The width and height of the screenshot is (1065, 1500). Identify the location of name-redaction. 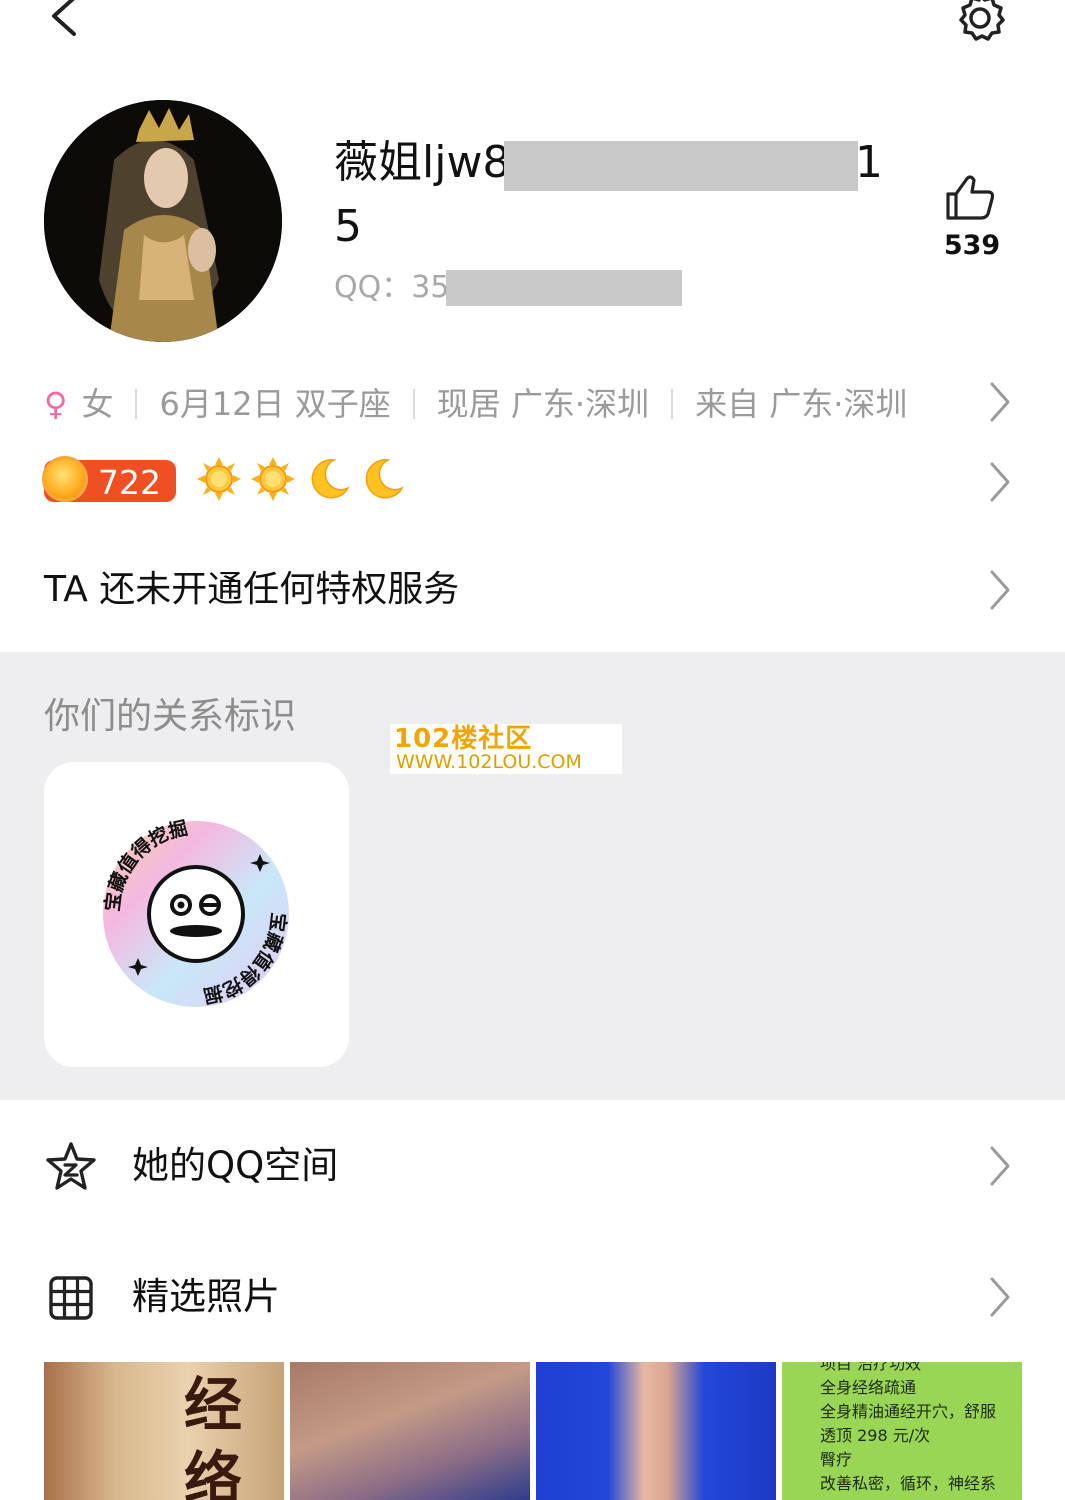
(681, 166).